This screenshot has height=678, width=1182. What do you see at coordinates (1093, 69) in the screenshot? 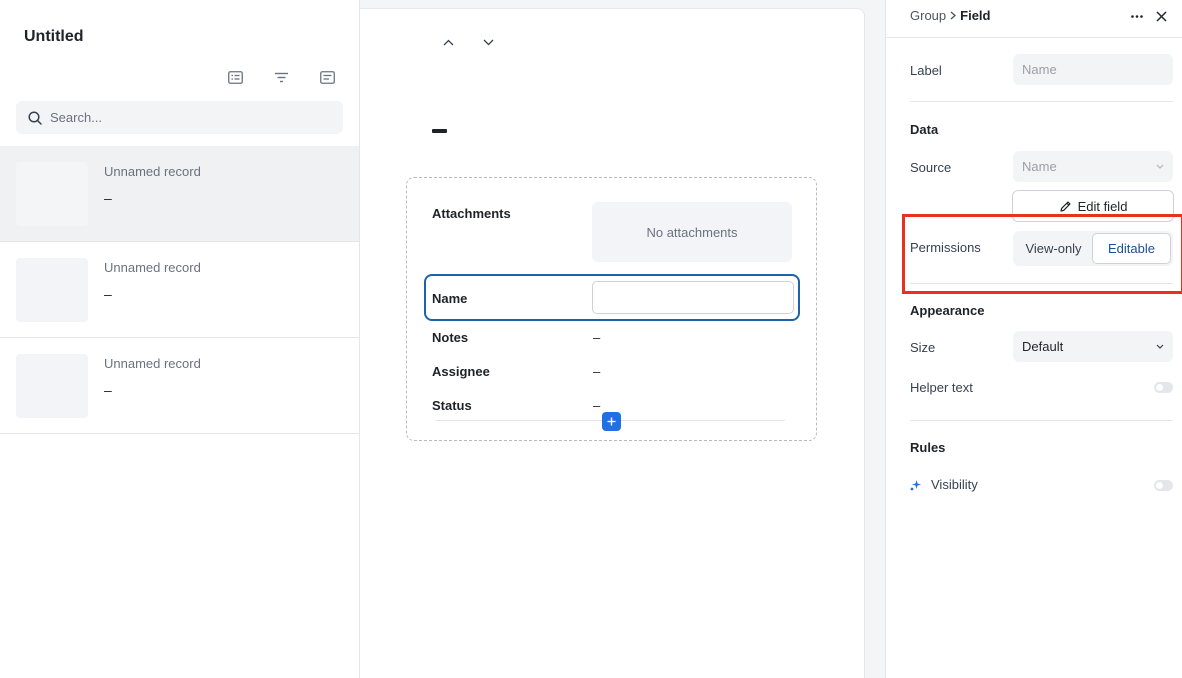
I see `label-input` at bounding box center [1093, 69].